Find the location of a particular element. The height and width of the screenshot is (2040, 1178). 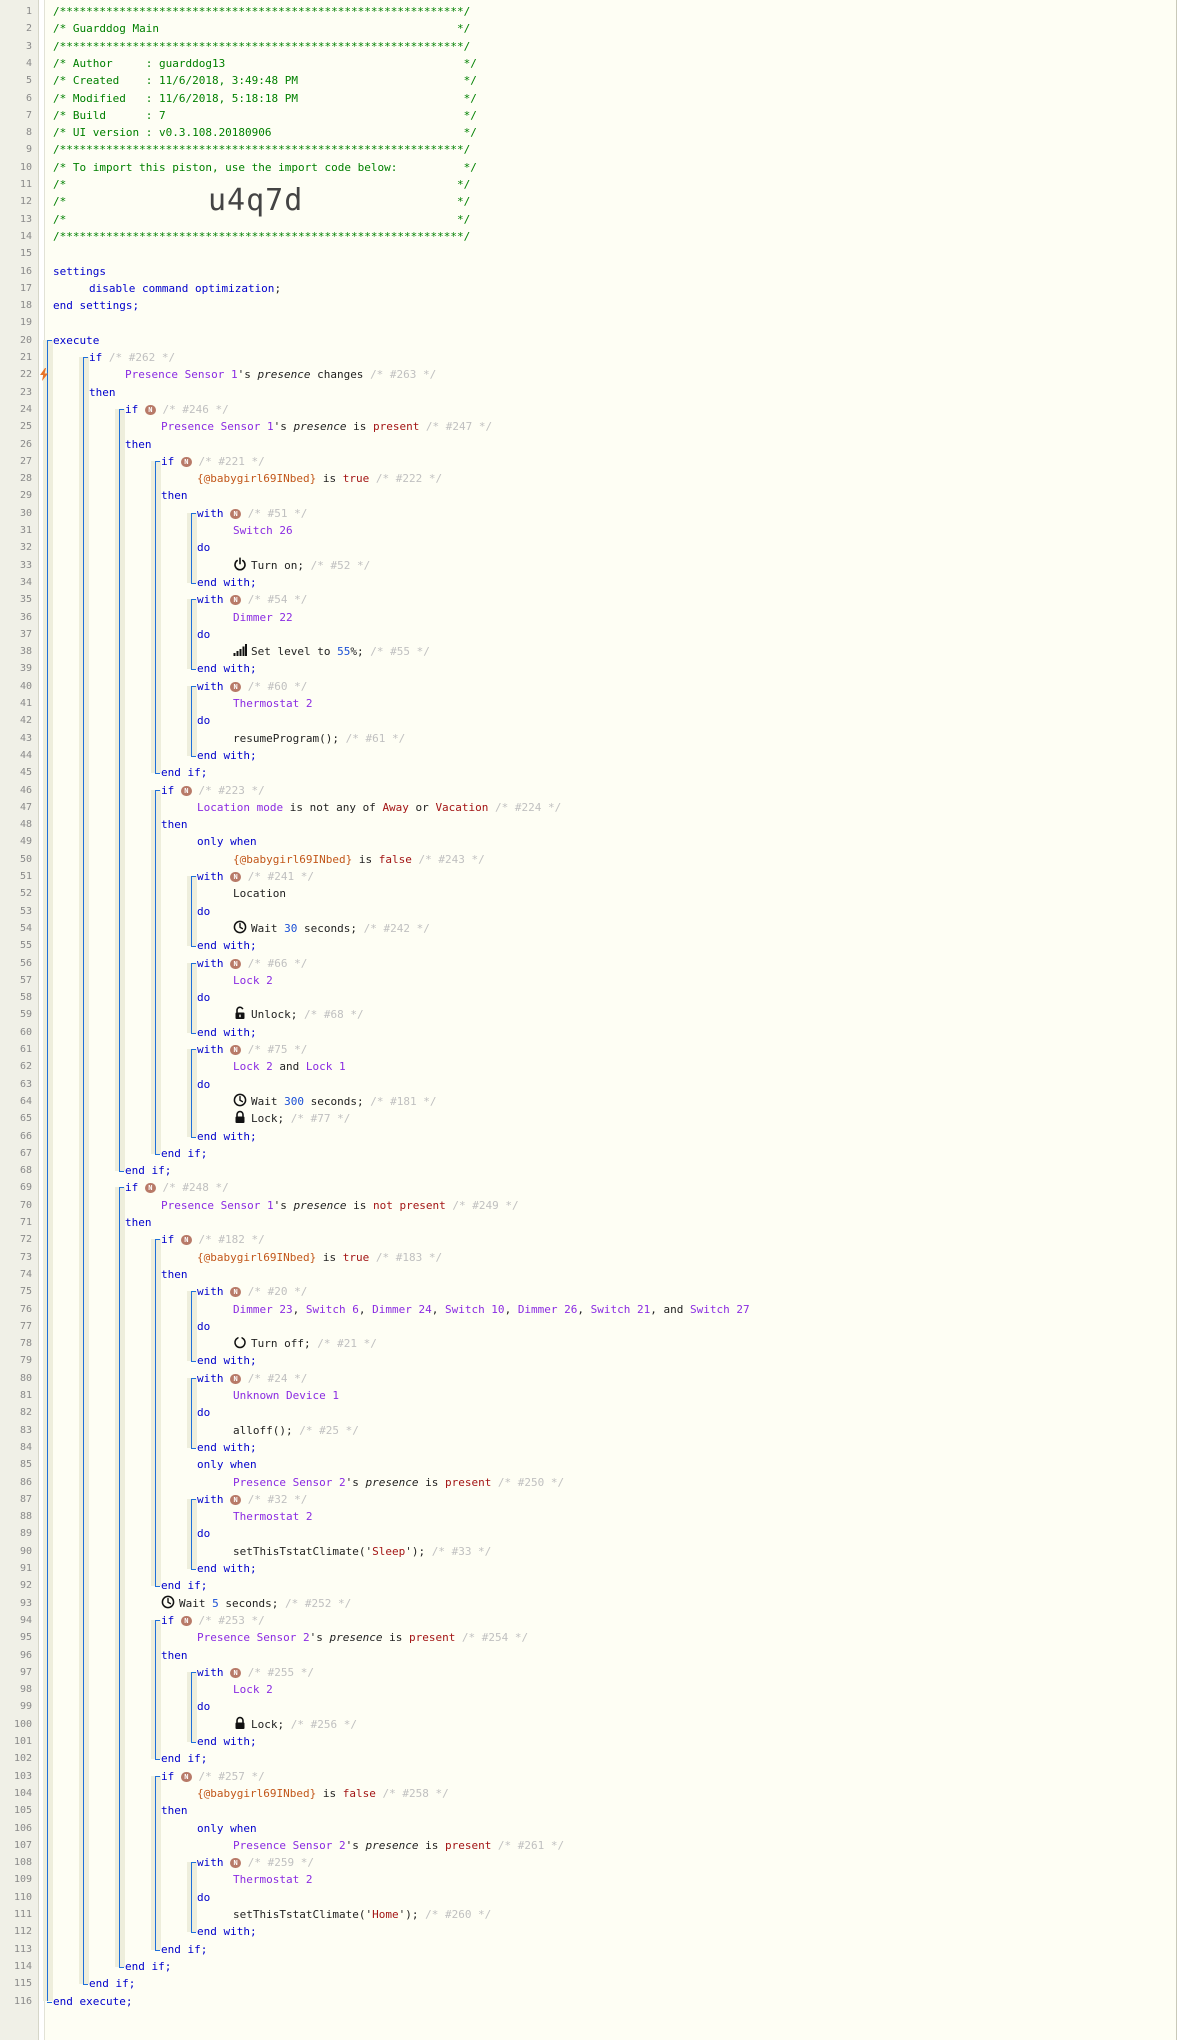

line-number: 81 is located at coordinates (25, 1395).